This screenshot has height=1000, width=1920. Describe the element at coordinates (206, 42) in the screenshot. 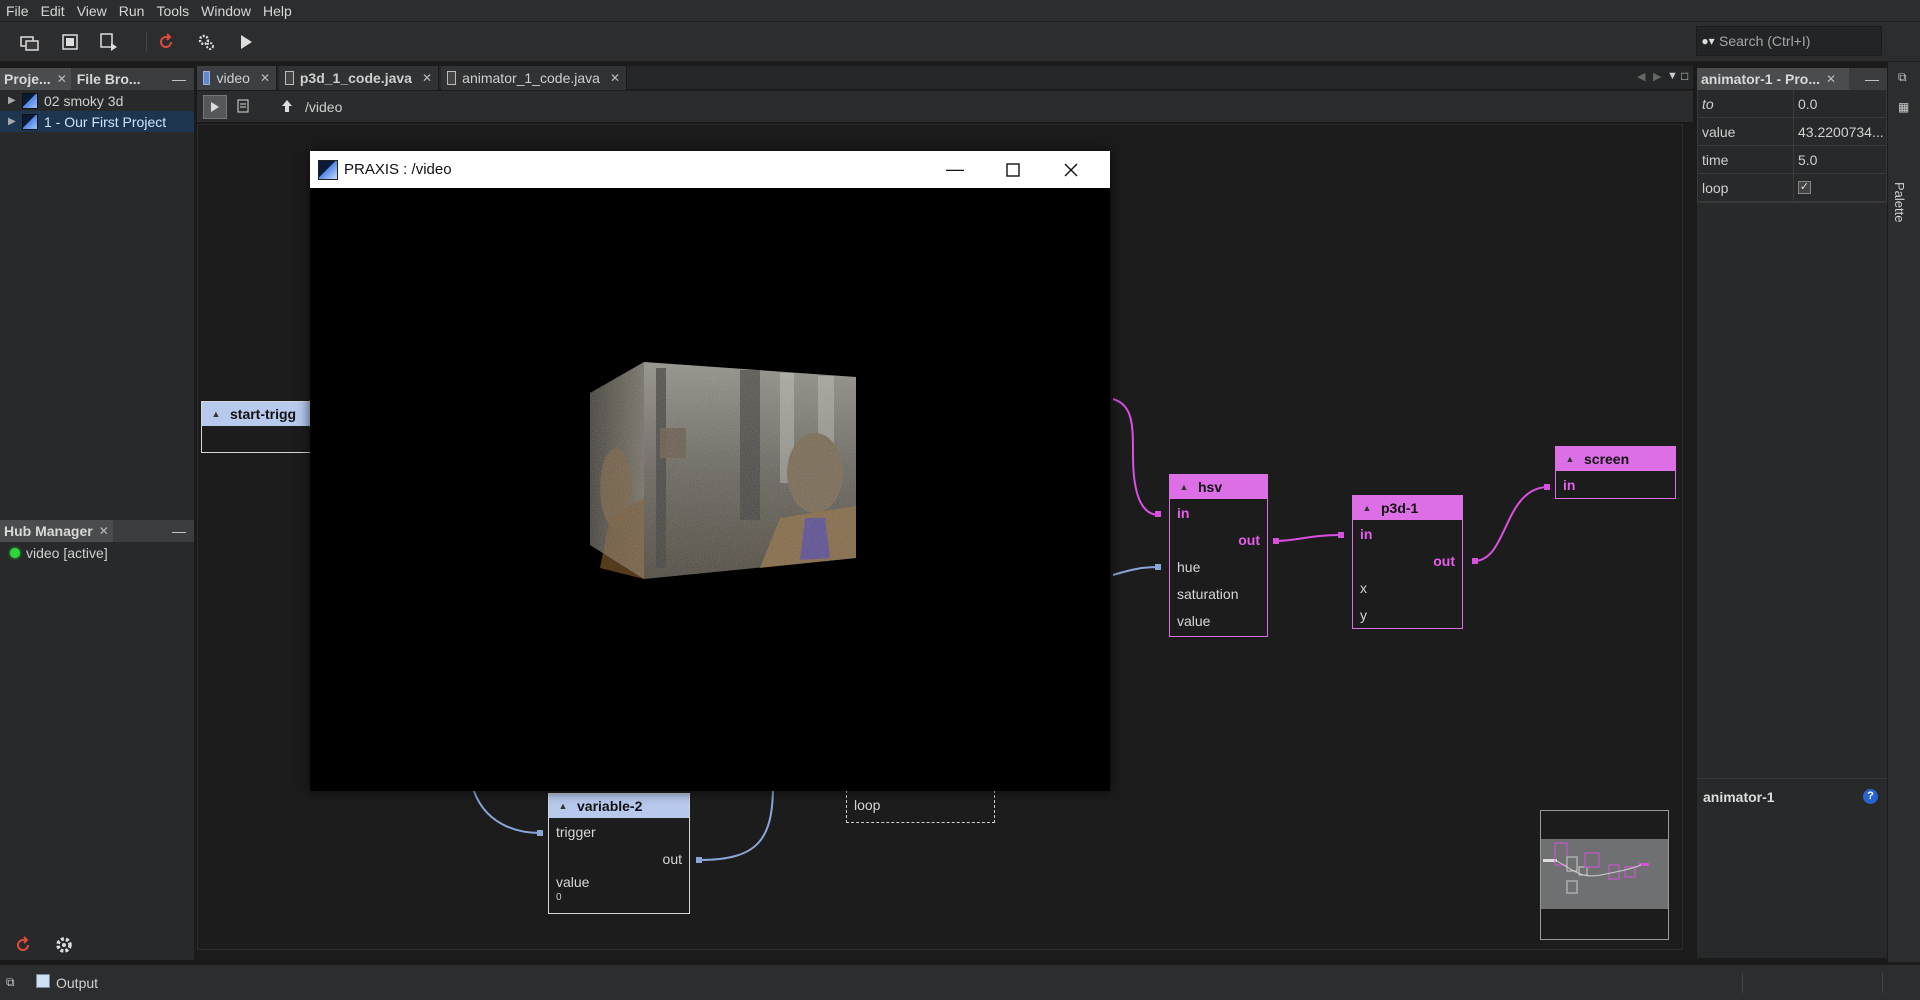

I see `build-gears-icon` at that location.